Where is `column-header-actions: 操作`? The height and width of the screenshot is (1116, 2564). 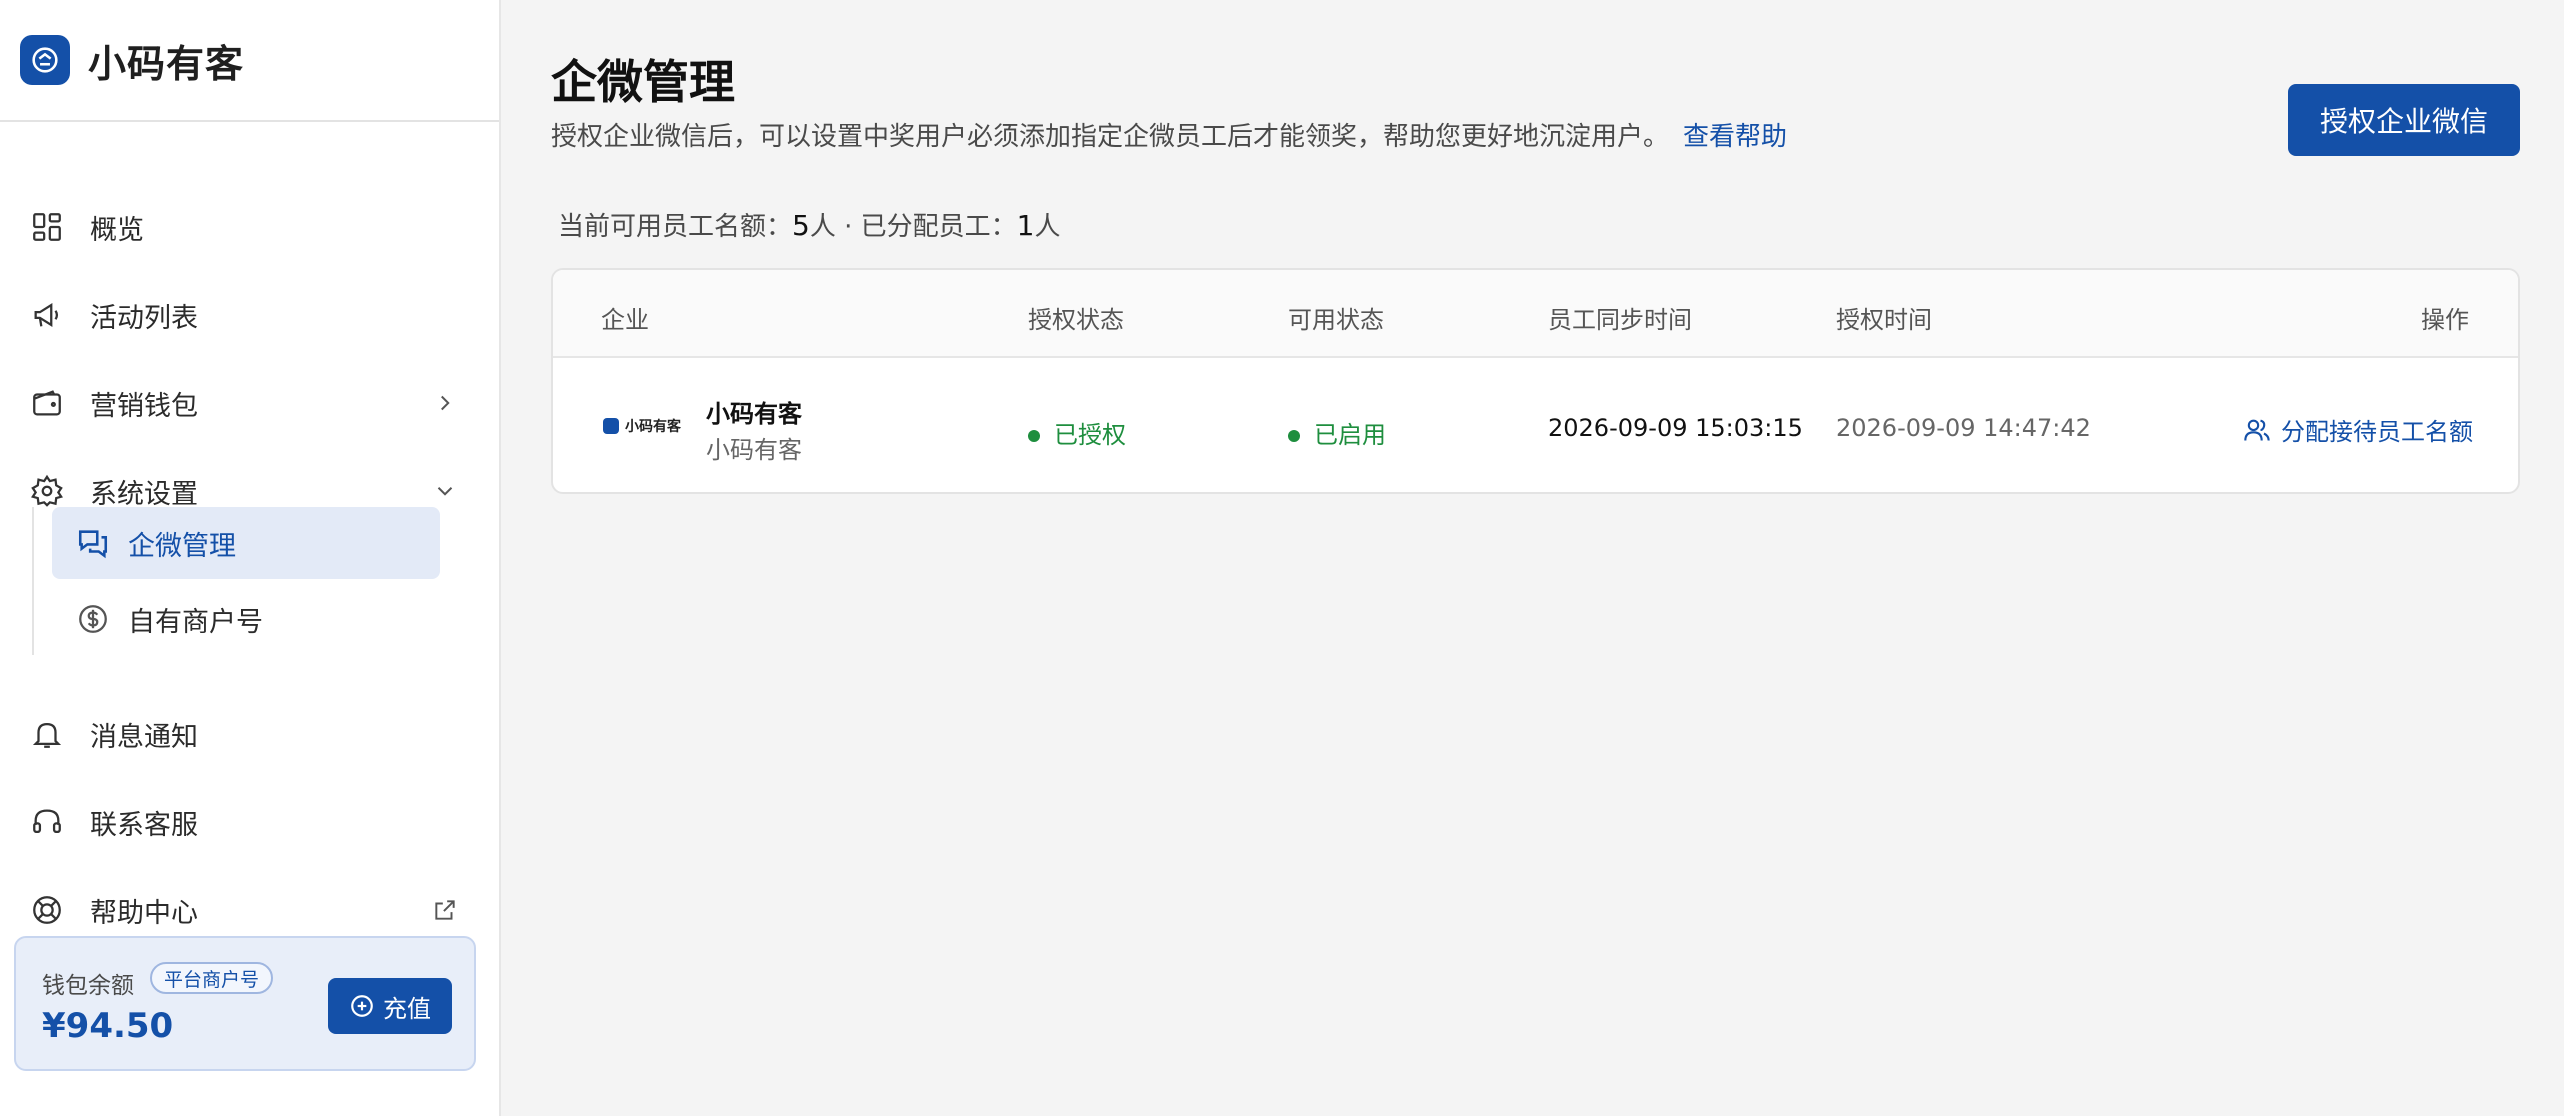
column-header-actions: 操作 is located at coordinates (2445, 320).